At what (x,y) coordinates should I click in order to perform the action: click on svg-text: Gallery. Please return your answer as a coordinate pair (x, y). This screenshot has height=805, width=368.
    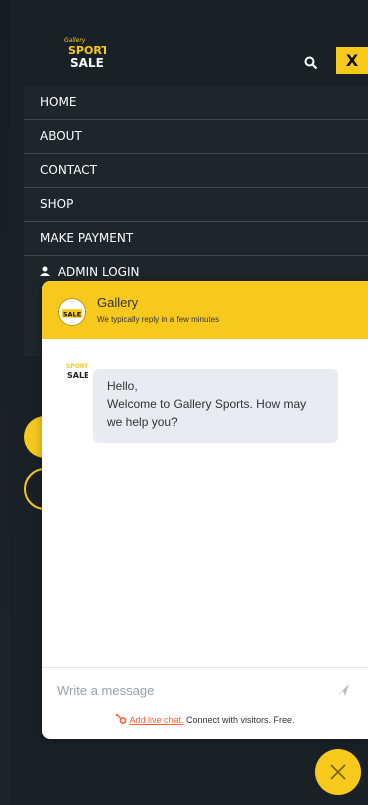
    Looking at the image, I should click on (75, 40).